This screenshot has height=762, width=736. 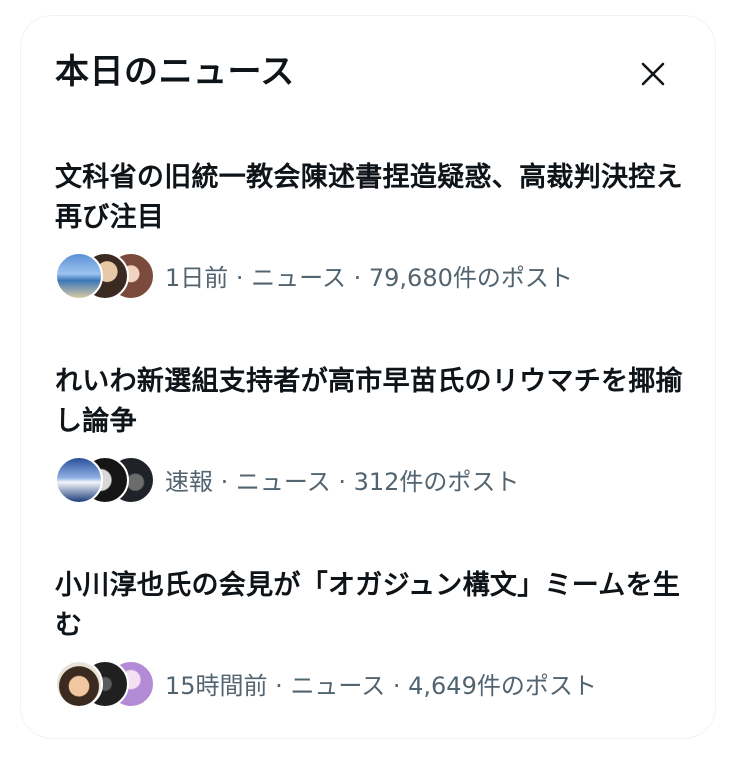 I want to click on news-headline: 小川淳也氏の会見が「オガジュン構文」ミームを生む, so click(x=368, y=605).